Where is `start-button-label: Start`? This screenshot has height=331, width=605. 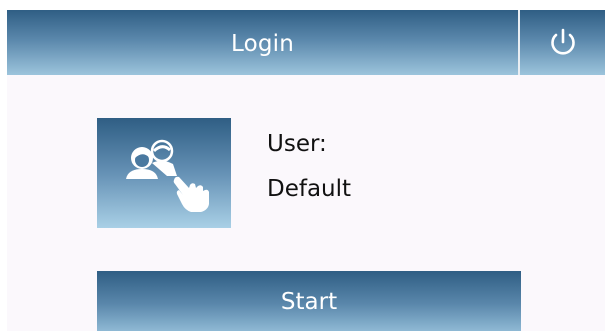 start-button-label: Start is located at coordinates (309, 302).